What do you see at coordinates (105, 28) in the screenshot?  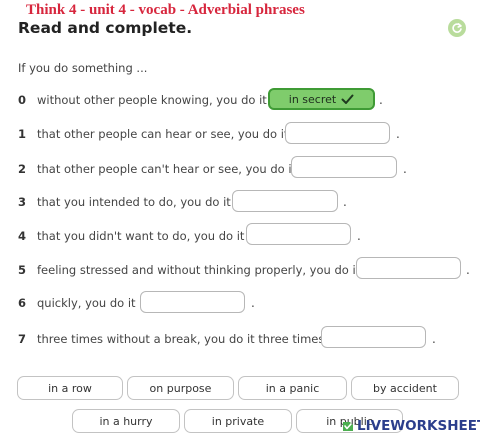 I see `exercise-instruction: Read and complete.` at bounding box center [105, 28].